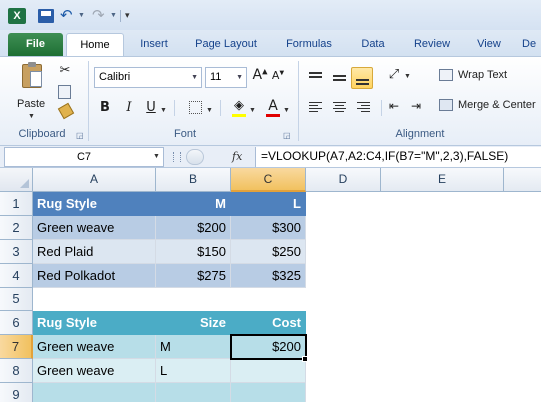  What do you see at coordinates (64, 92) in the screenshot?
I see `copy-icon` at bounding box center [64, 92].